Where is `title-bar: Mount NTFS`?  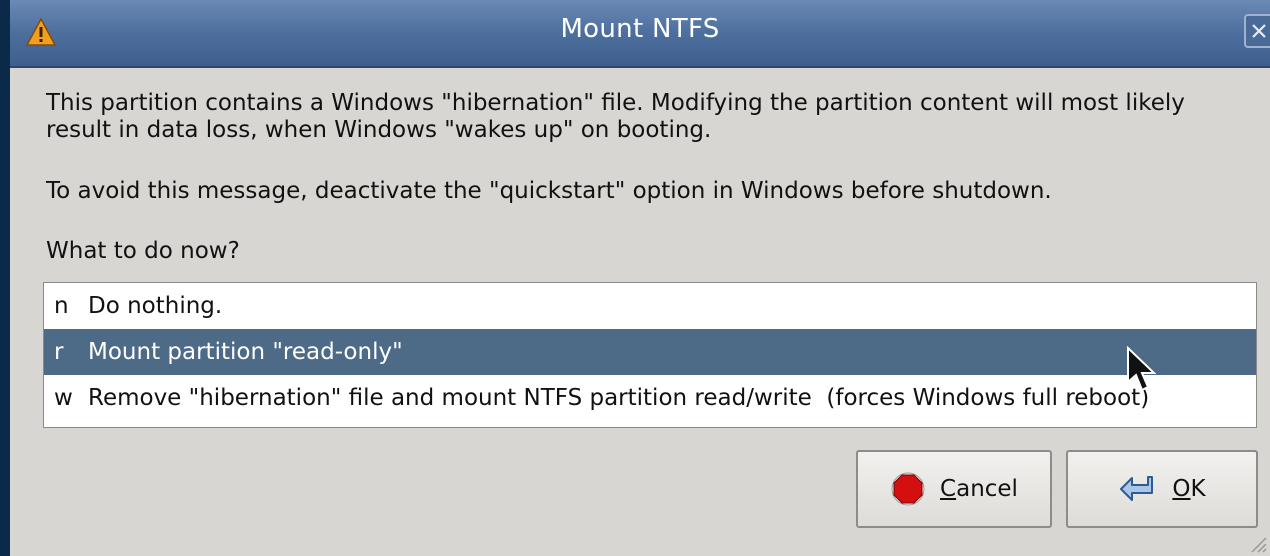 title-bar: Mount NTFS is located at coordinates (640, 34).